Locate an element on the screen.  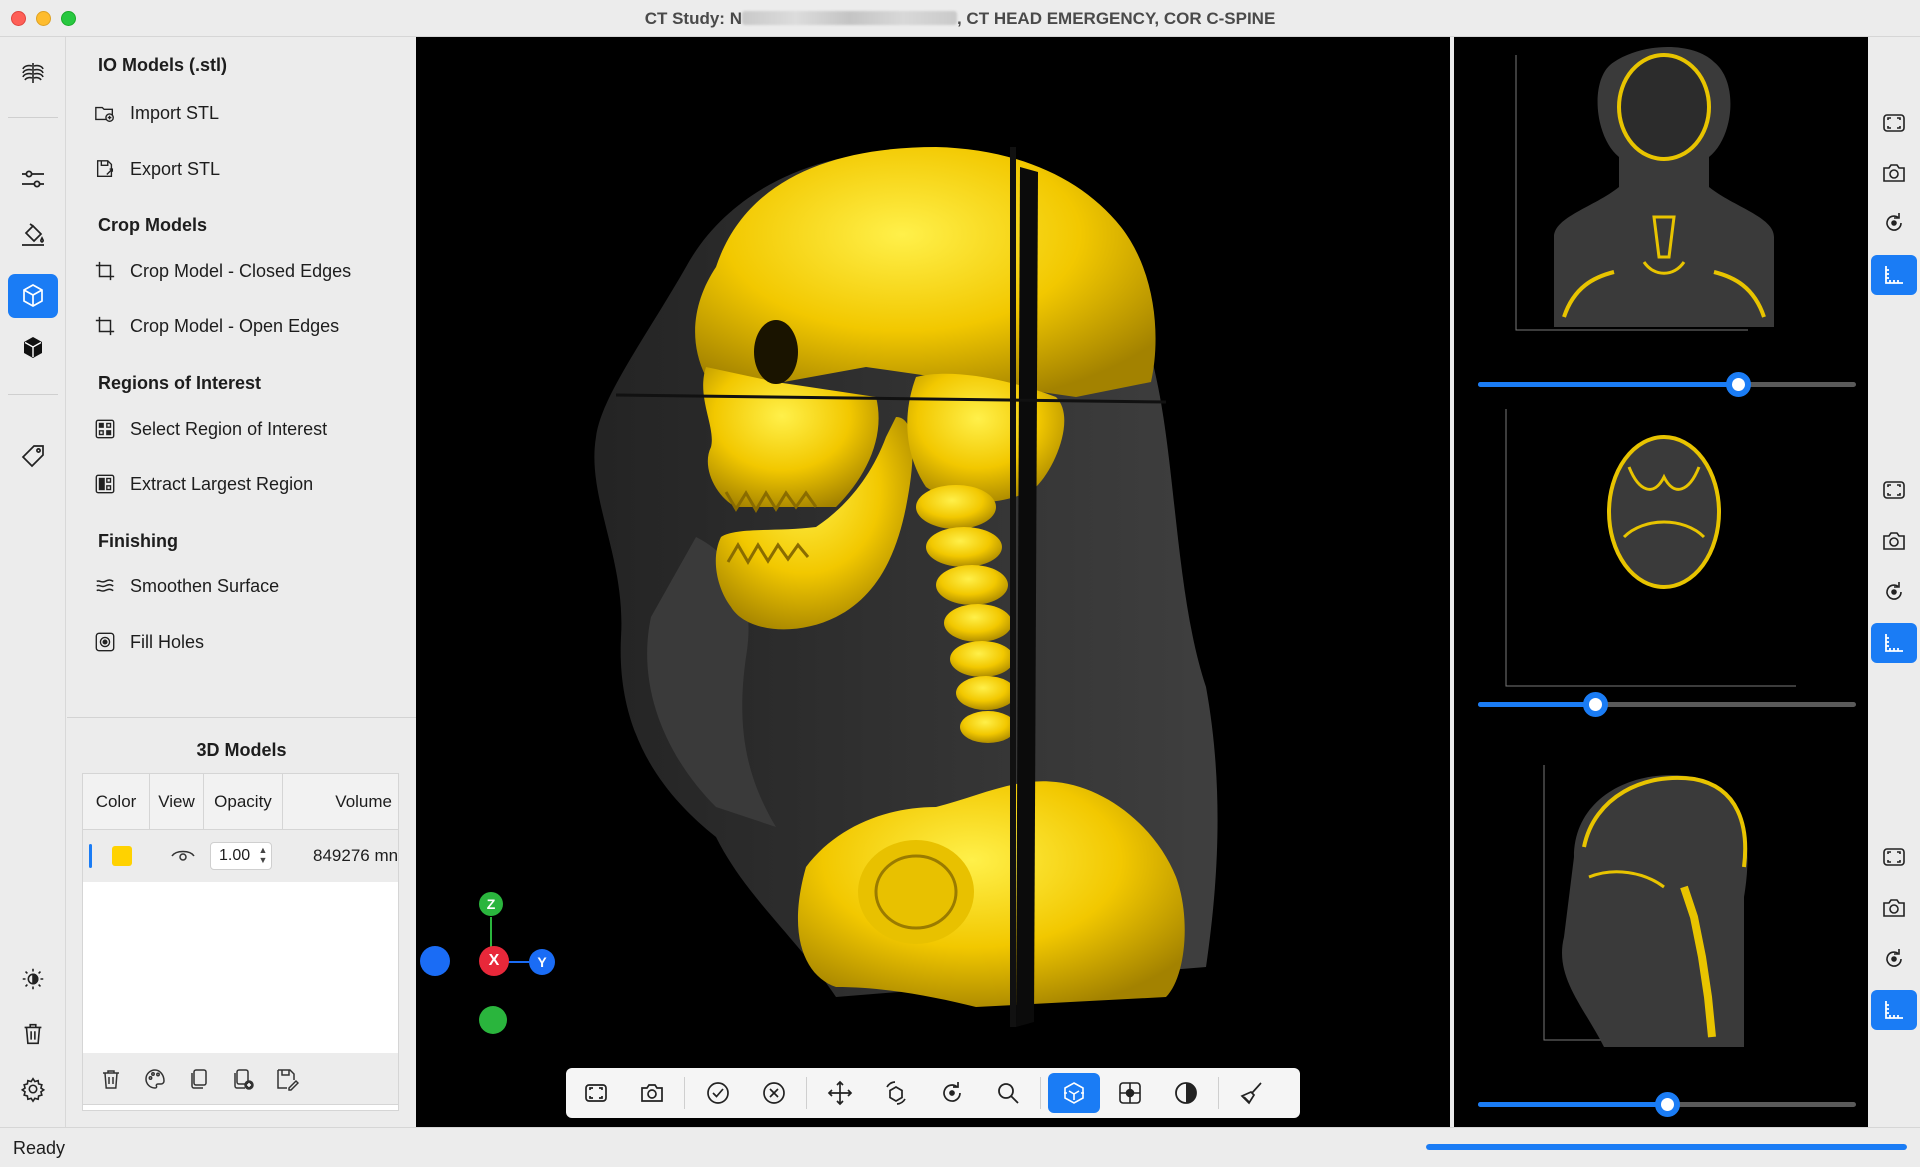
table-row: 1.00 ▲ ▼ 849276 mn is located at coordinates (240, 856).